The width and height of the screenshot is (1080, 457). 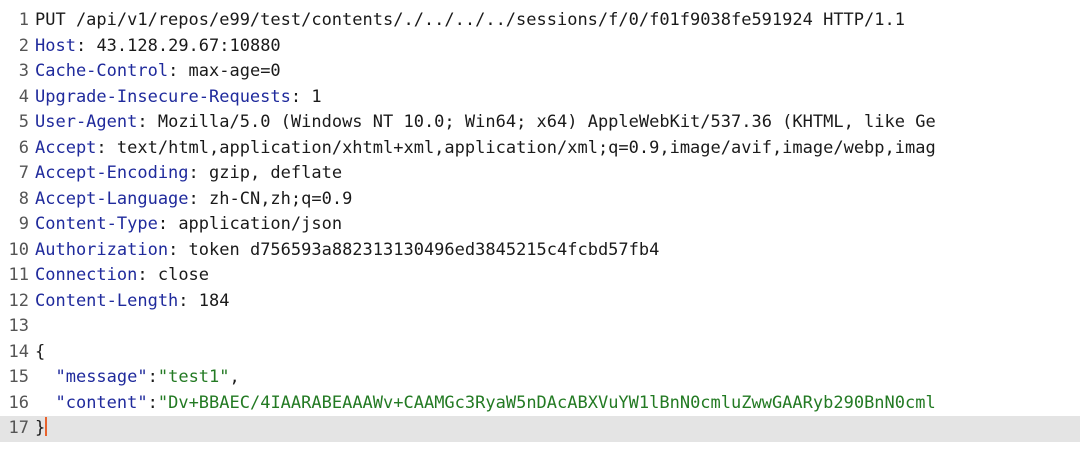 What do you see at coordinates (260, 224) in the screenshot?
I see `header-value: application/json` at bounding box center [260, 224].